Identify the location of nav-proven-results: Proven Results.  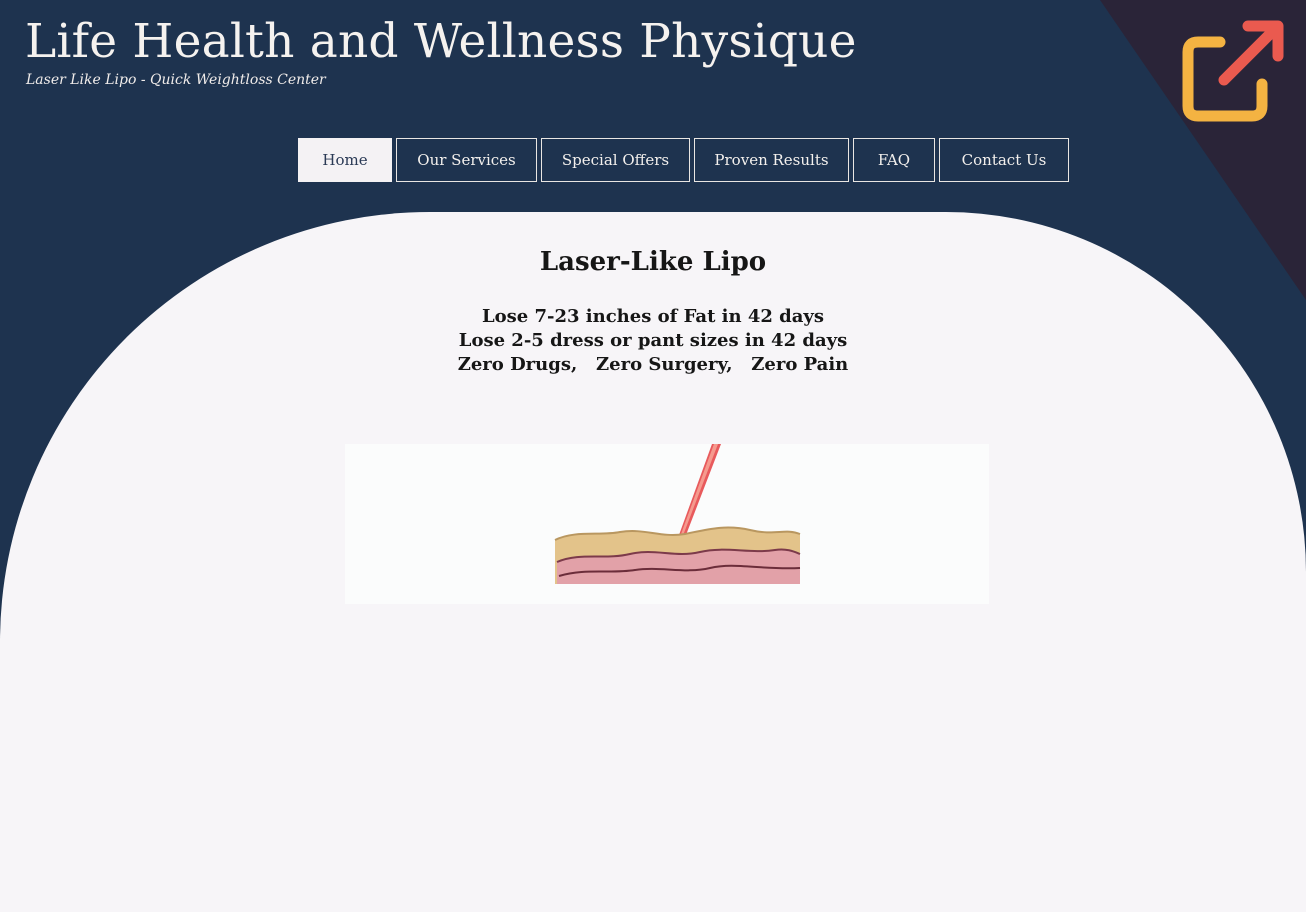
(771, 160).